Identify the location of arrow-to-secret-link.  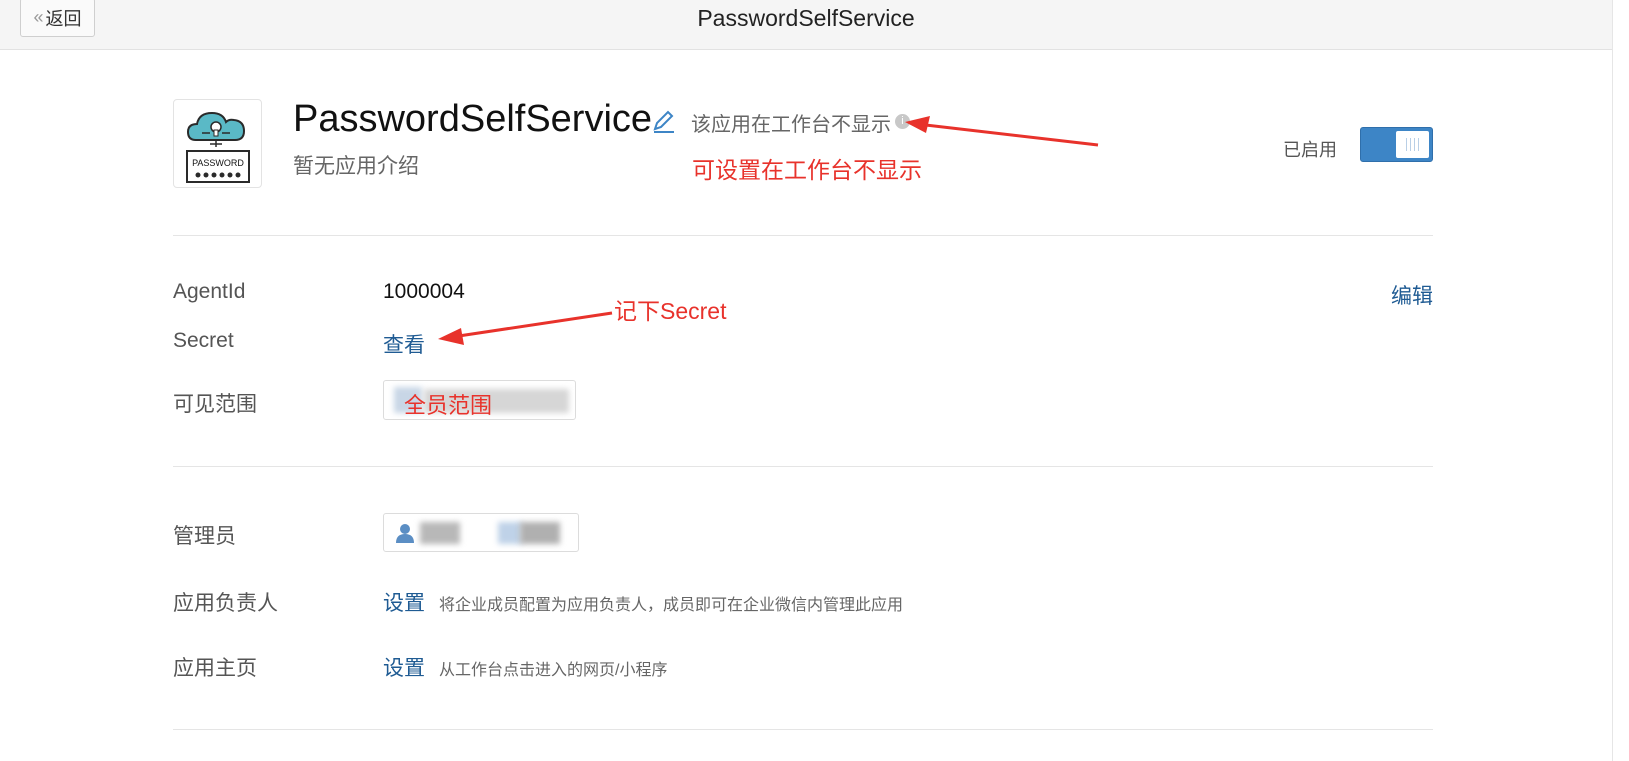
(525, 328).